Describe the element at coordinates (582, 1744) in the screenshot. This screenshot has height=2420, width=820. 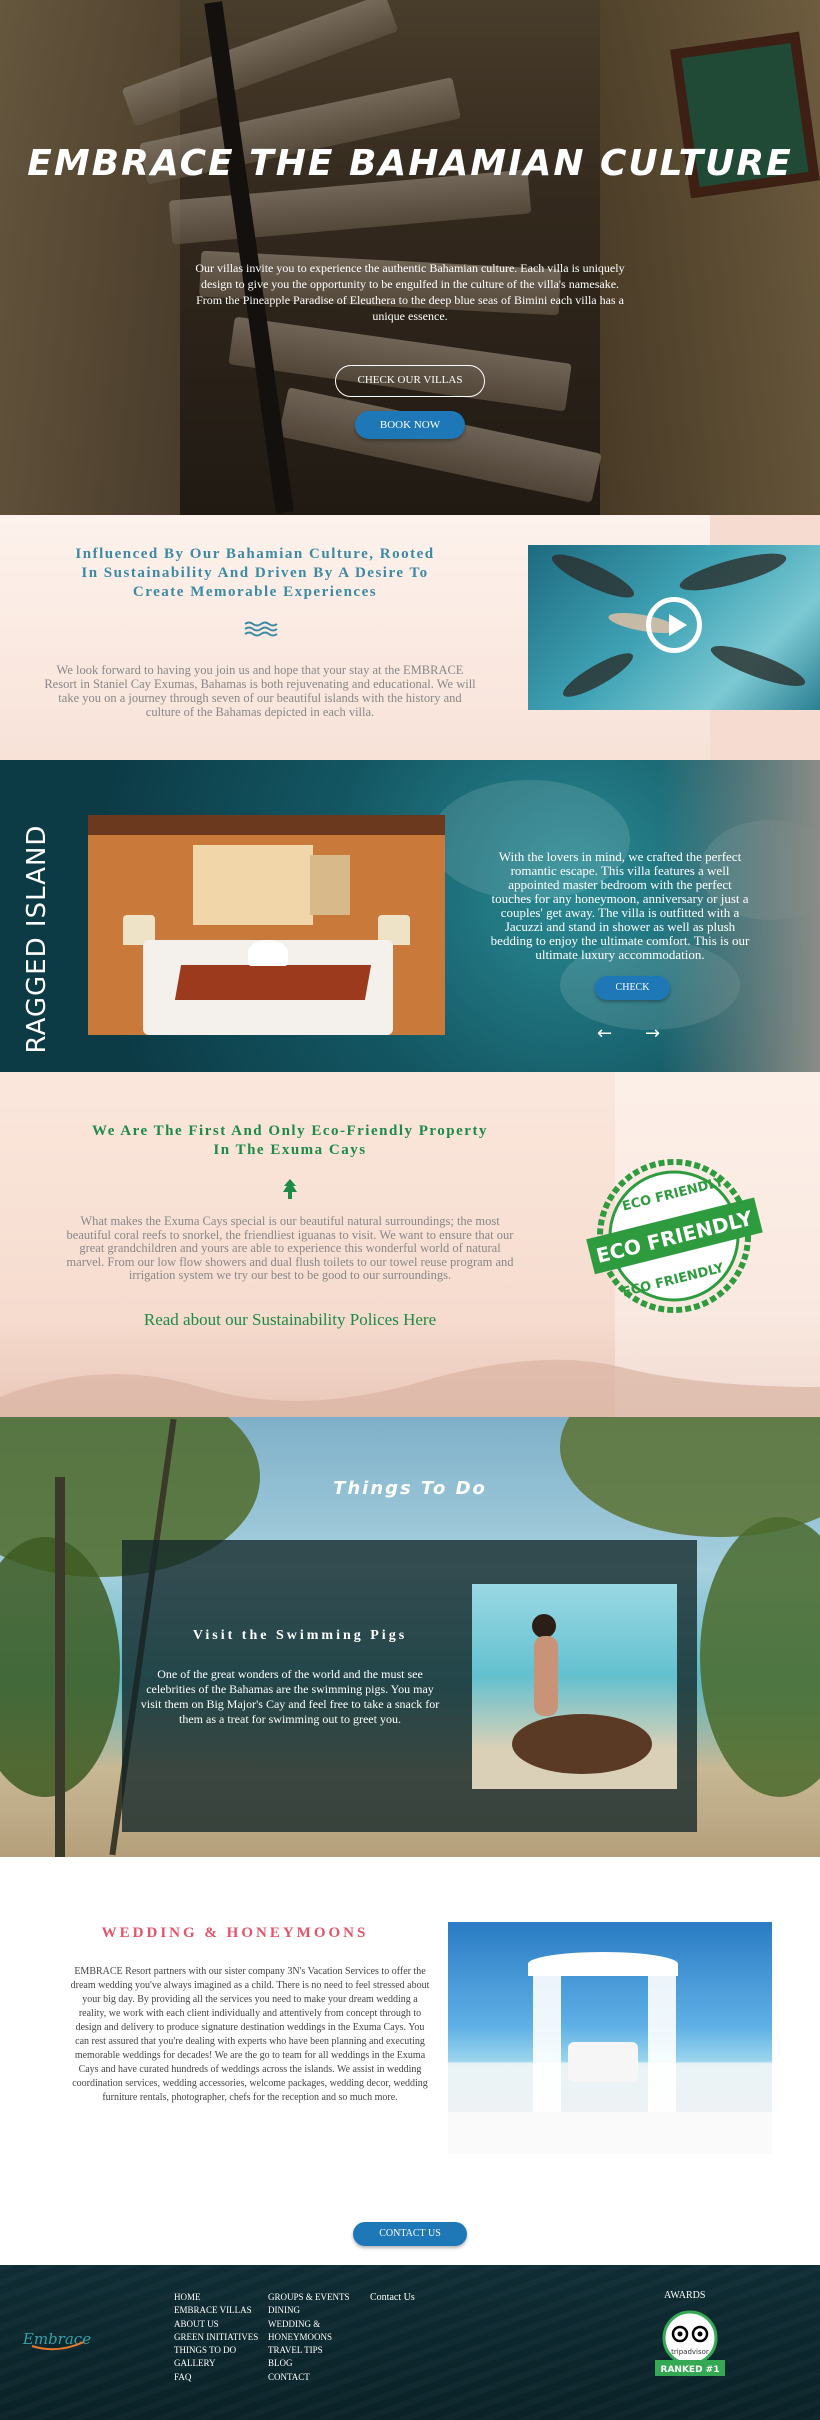
I see `pig` at that location.